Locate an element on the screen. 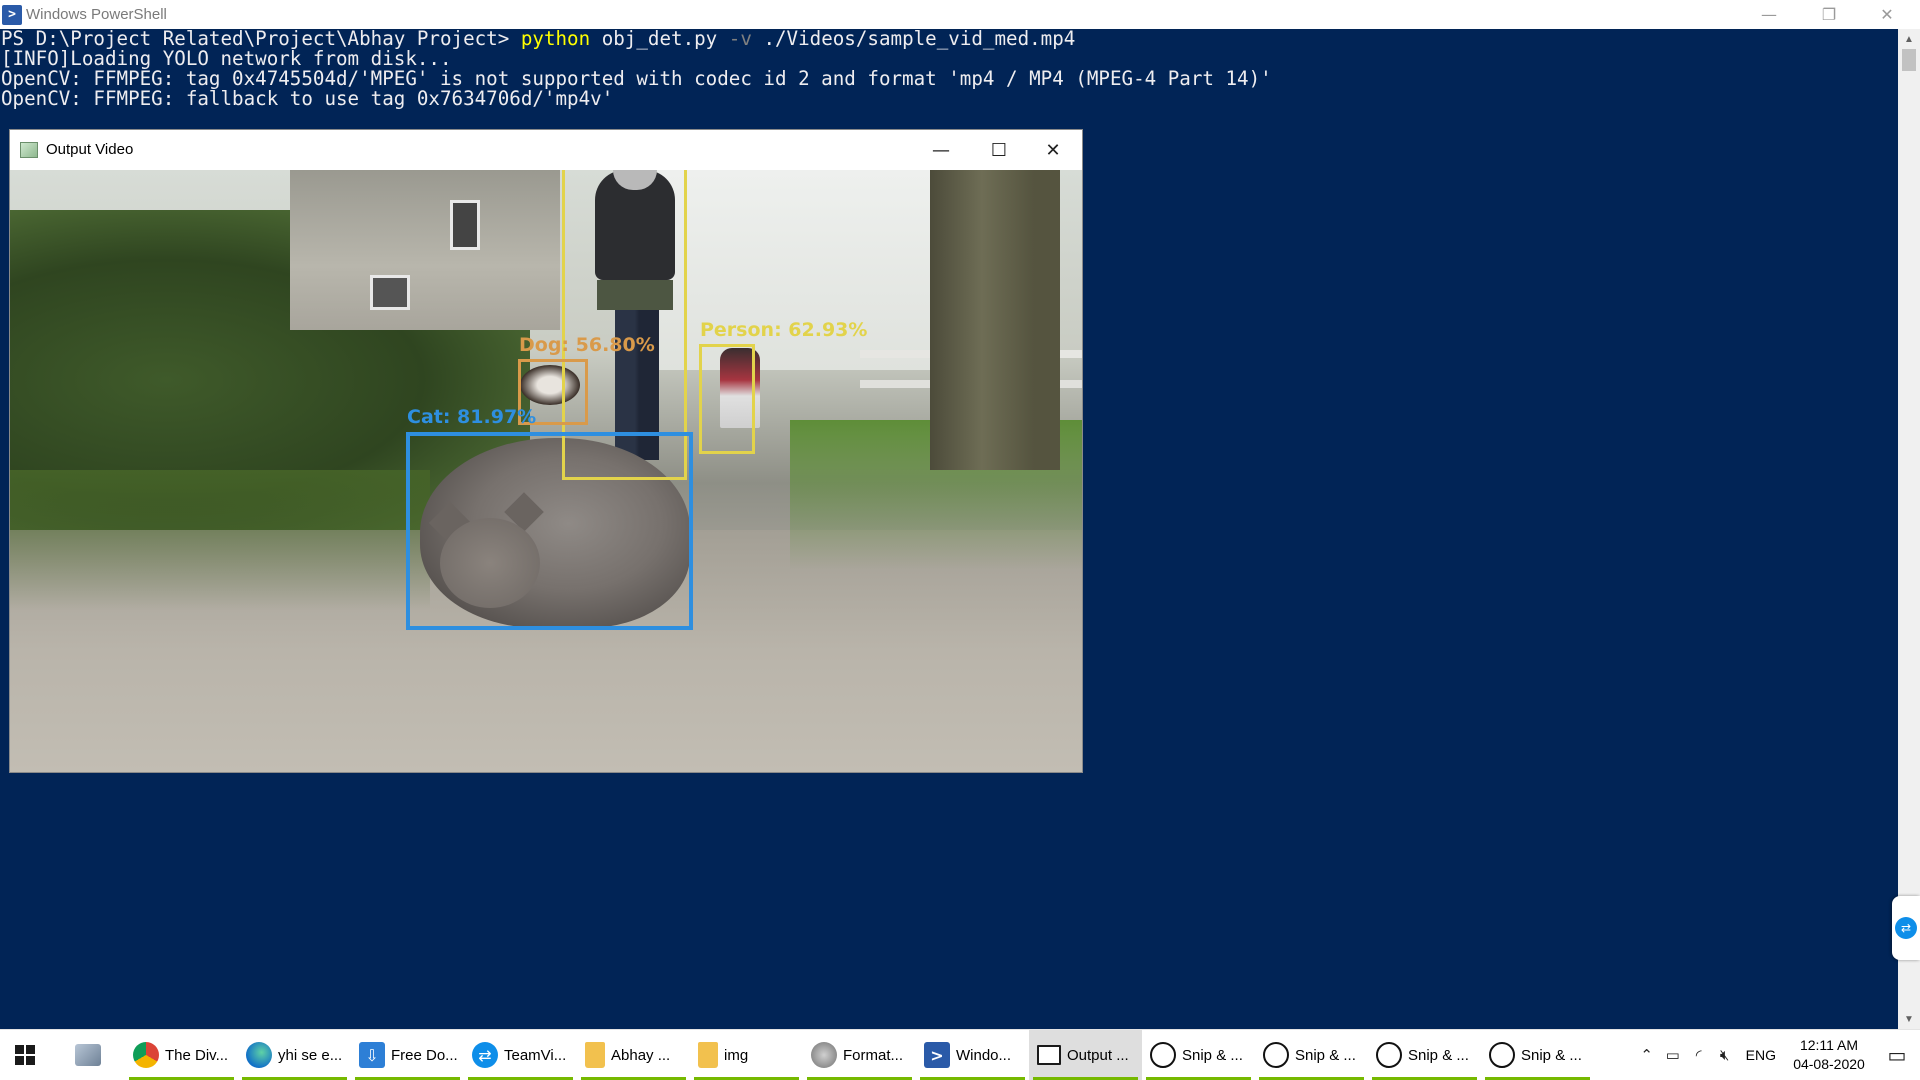 This screenshot has height=1080, width=1920. console-token-param: -v is located at coordinates (740, 38).